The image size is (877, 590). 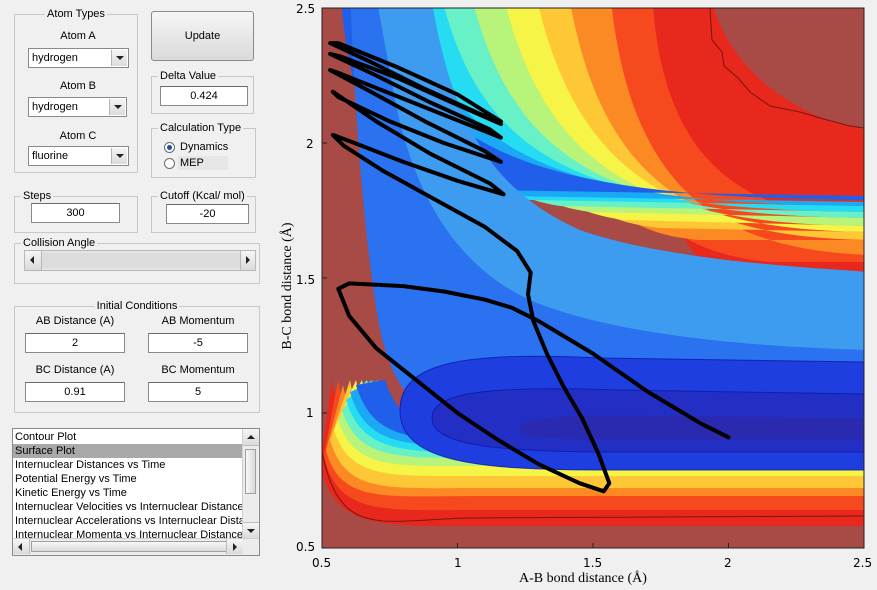 What do you see at coordinates (583, 578) in the screenshot?
I see `x-axis-title: A-B bond distance (Å)` at bounding box center [583, 578].